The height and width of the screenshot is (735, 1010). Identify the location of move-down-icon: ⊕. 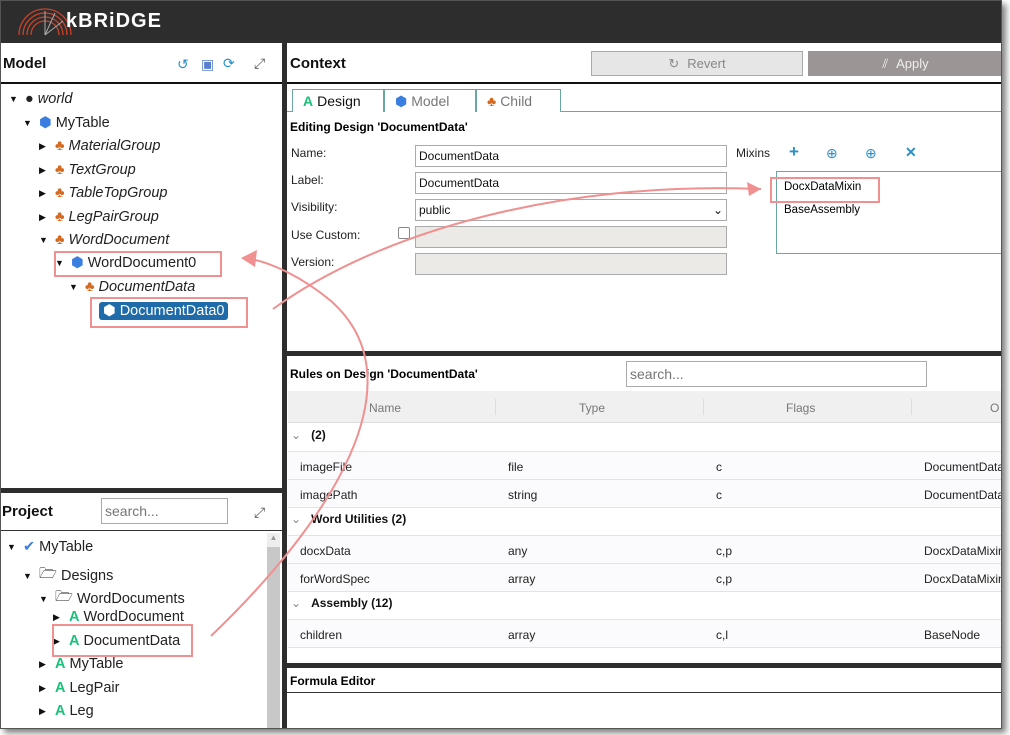
(832, 153).